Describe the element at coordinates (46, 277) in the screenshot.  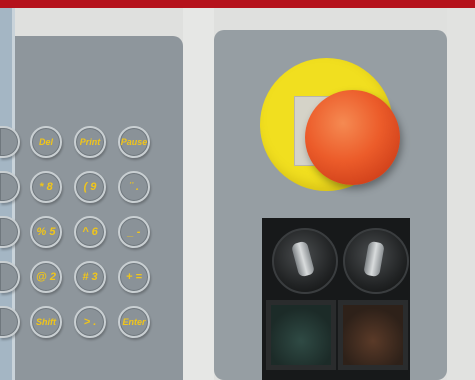
I see `key-2: @ 2` at that location.